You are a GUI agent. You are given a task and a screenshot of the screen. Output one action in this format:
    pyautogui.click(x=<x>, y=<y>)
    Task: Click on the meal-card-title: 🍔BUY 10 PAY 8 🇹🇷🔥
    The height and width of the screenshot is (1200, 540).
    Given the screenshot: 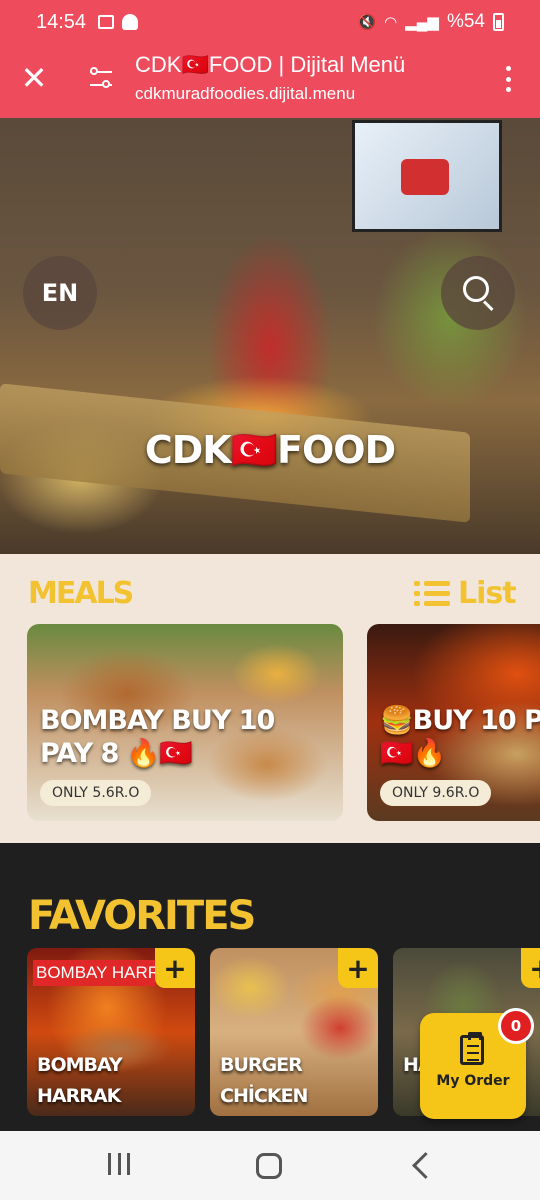 What is the action you would take?
    pyautogui.click(x=460, y=737)
    